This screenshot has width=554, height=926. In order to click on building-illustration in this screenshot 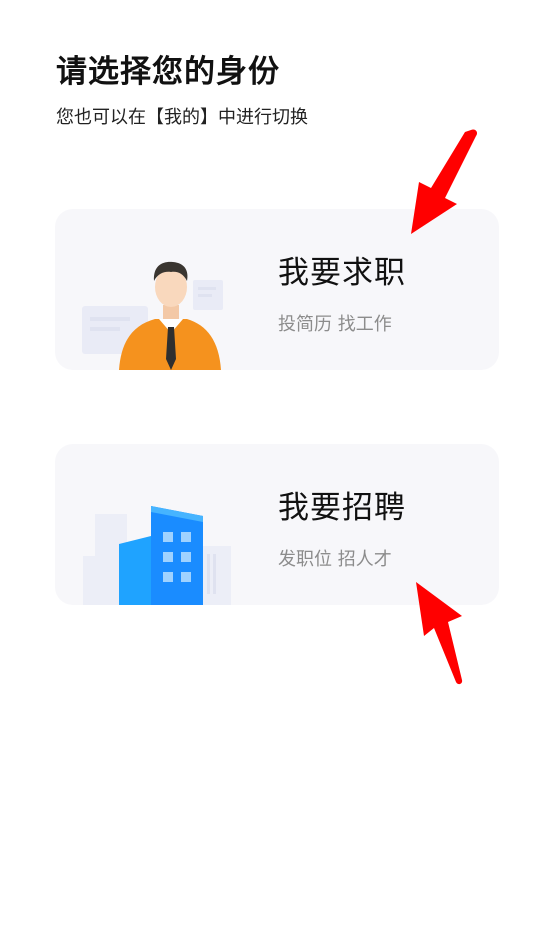, I will do `click(157, 555)`.